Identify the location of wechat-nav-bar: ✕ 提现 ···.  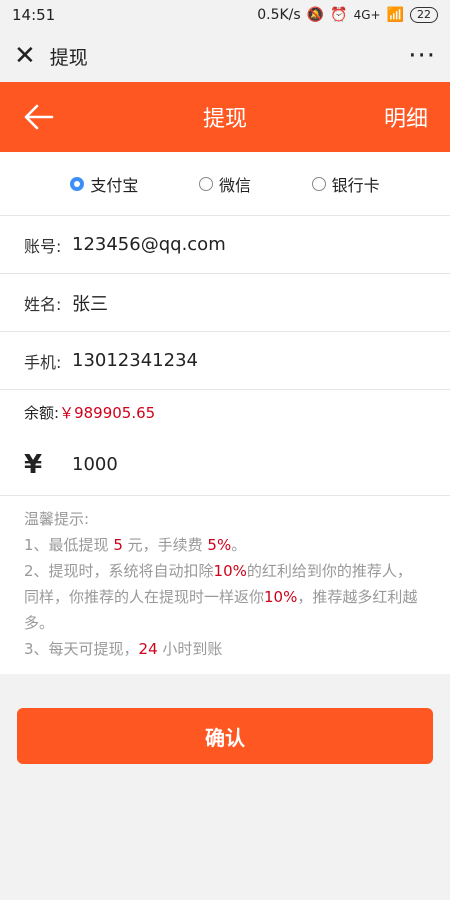
(225, 56).